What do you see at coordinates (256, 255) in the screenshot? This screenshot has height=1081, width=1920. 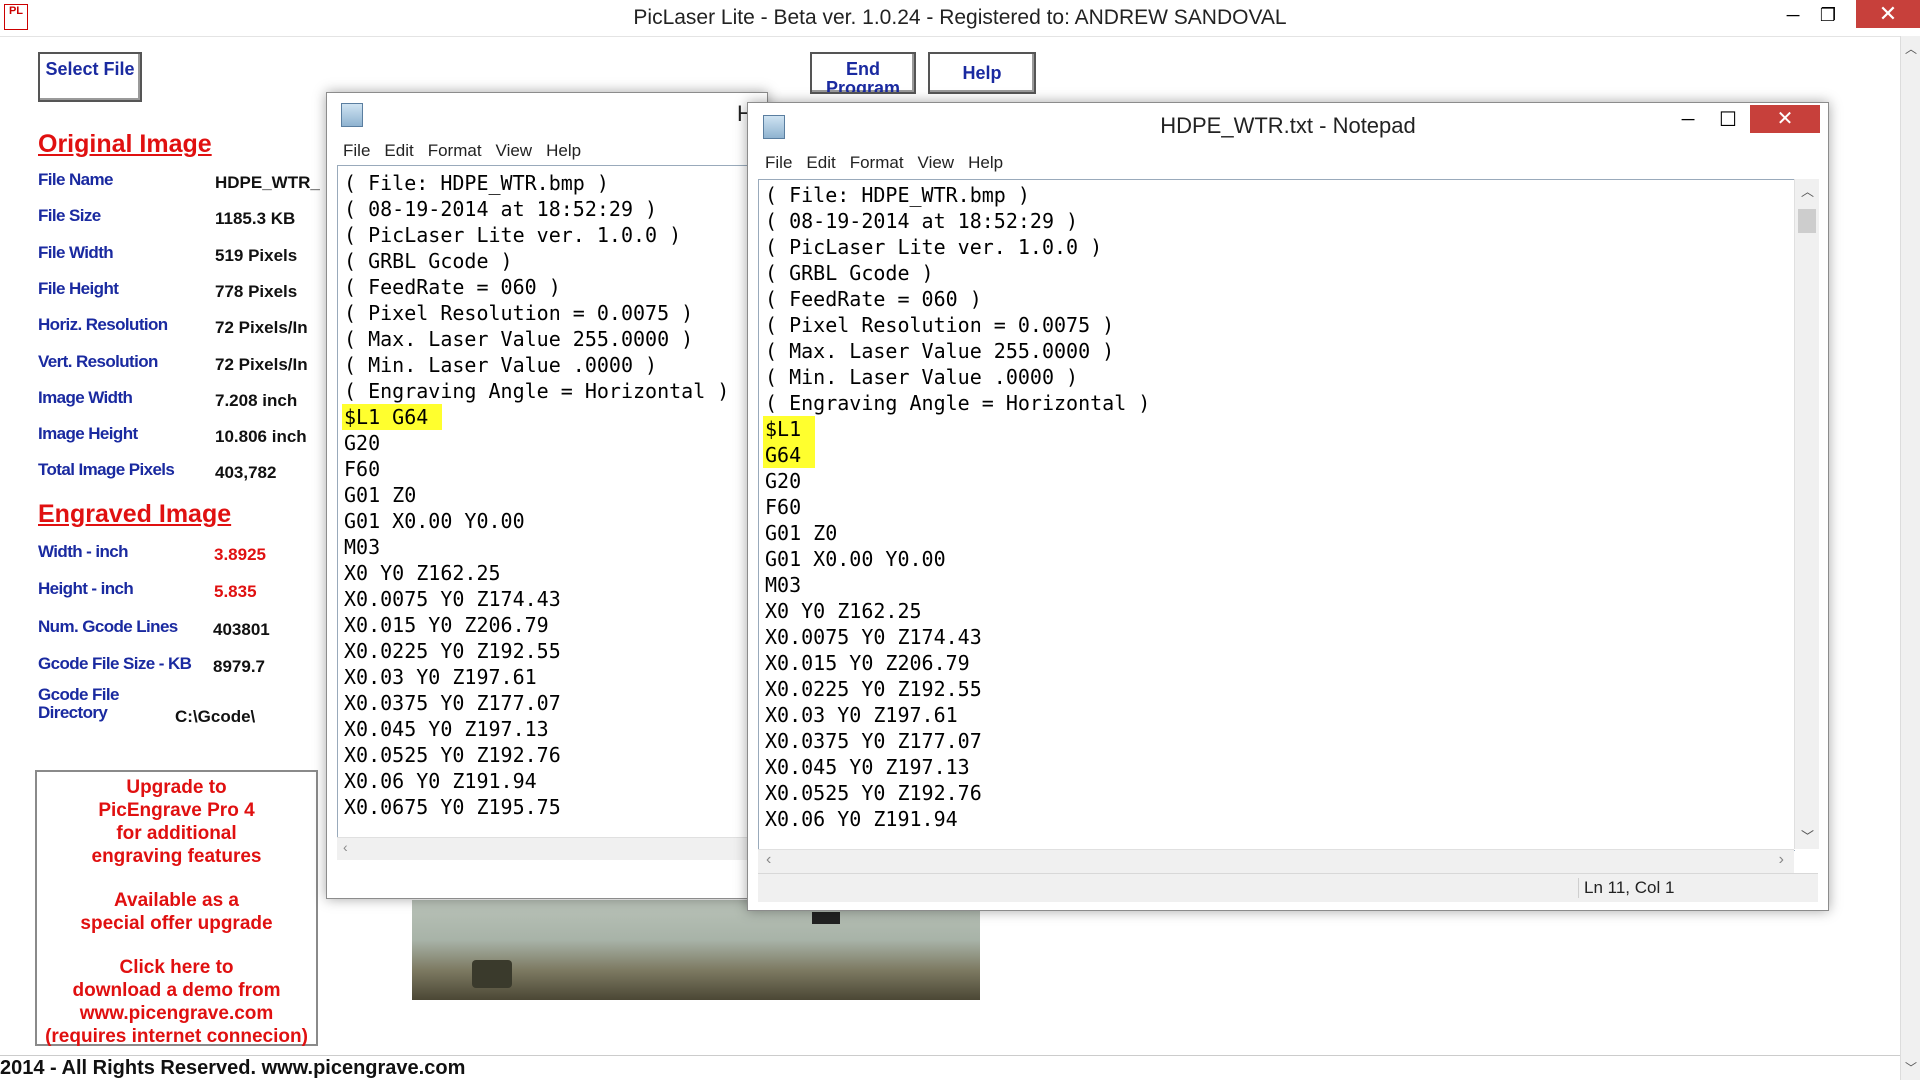 I see `detail-value: 519 Pixels` at bounding box center [256, 255].